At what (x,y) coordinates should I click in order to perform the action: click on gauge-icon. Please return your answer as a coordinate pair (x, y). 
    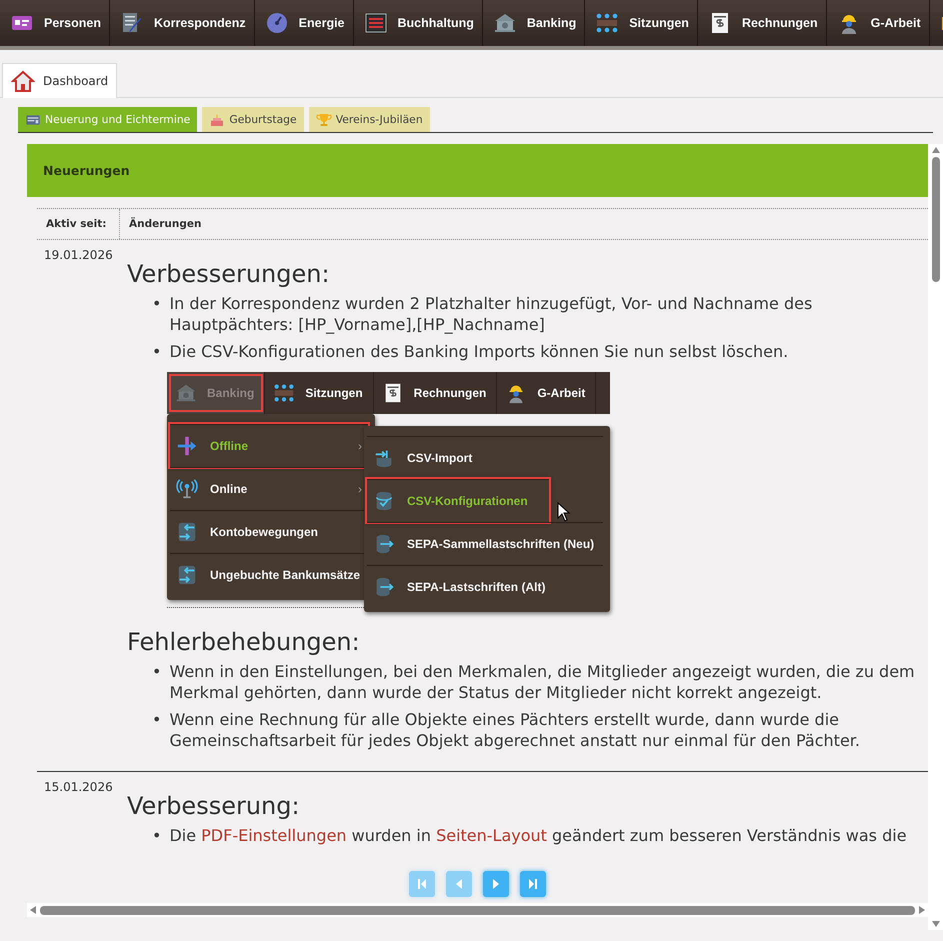
    Looking at the image, I should click on (276, 23).